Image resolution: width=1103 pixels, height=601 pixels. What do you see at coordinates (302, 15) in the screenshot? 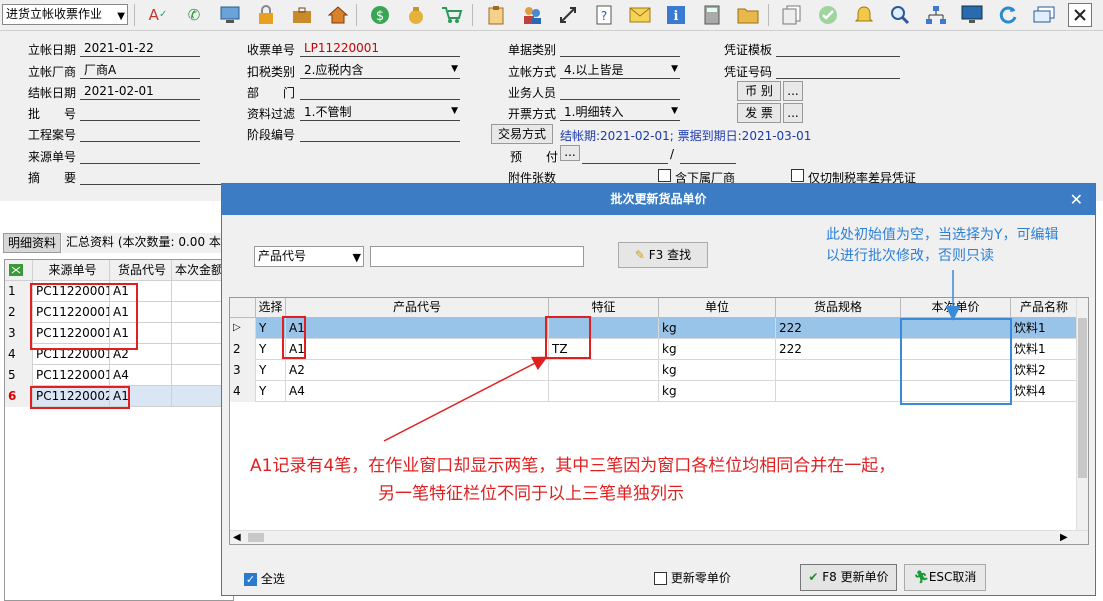
I see `briefcase-icon` at bounding box center [302, 15].